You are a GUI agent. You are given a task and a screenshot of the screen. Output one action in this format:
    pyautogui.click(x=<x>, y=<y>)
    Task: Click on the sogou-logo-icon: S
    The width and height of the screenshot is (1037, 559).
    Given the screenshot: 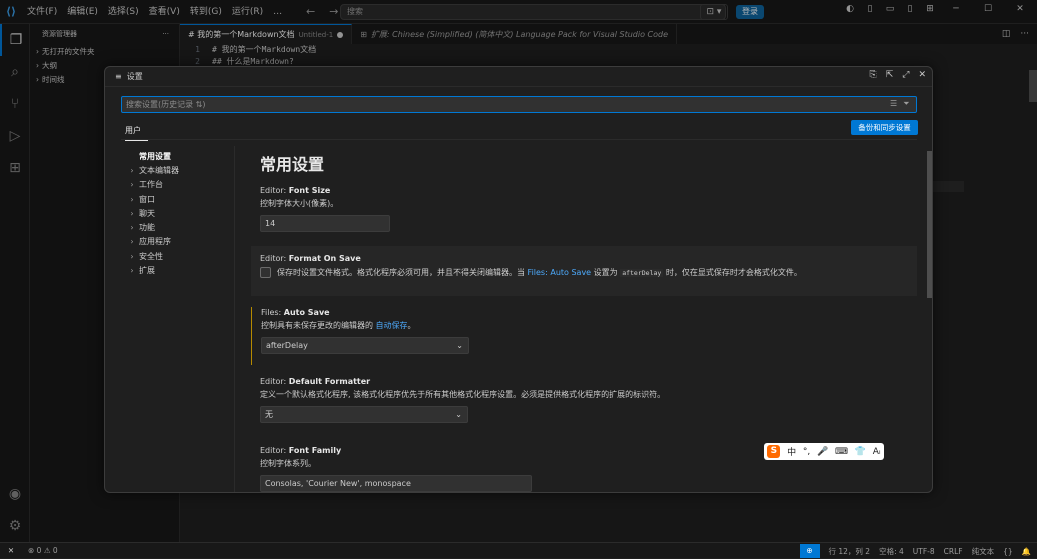 What is the action you would take?
    pyautogui.click(x=774, y=451)
    